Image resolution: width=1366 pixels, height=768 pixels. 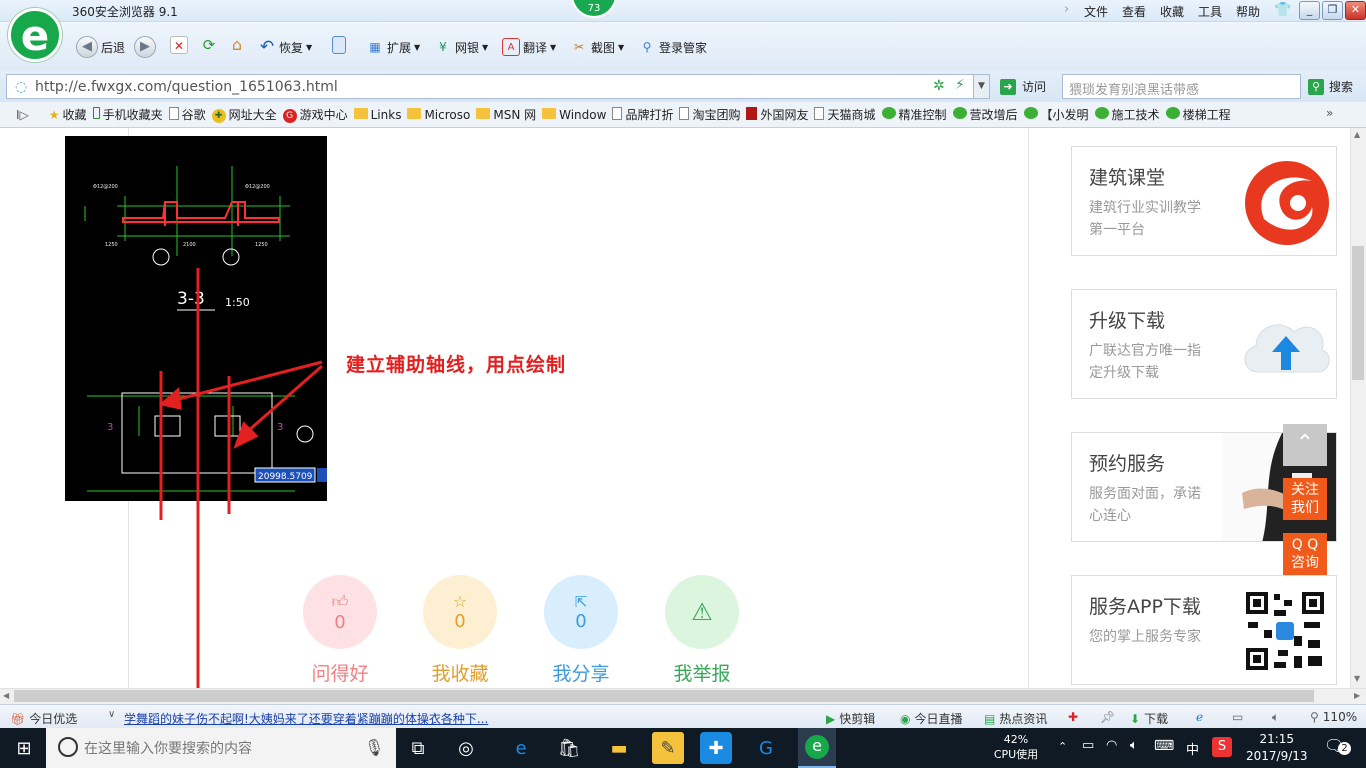 I want to click on keyboard-icon: ⌨, so click(x=1164, y=746).